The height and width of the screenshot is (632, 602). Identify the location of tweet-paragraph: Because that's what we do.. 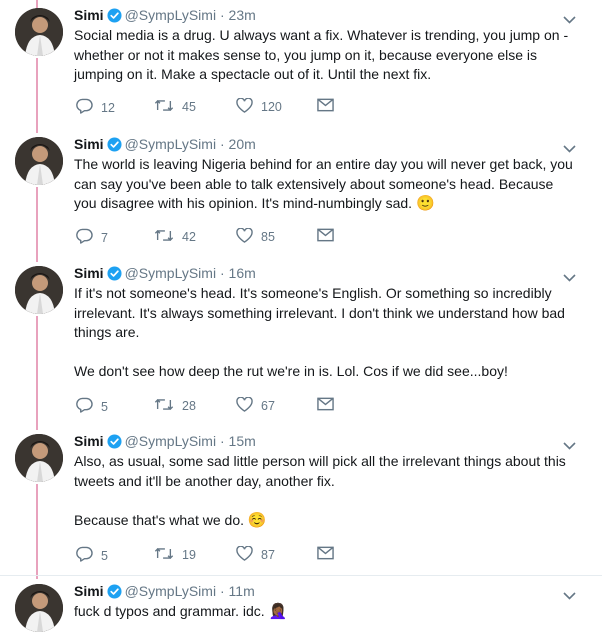
(159, 519).